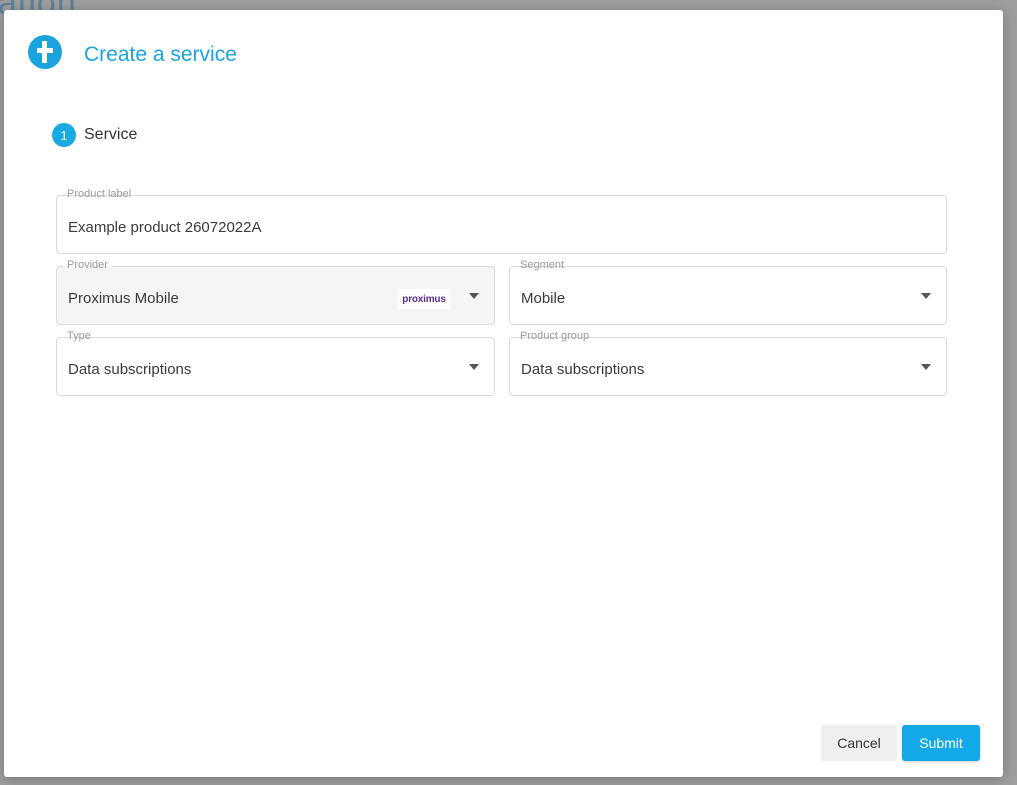 Image resolution: width=1017 pixels, height=785 pixels. Describe the element at coordinates (164, 227) in the screenshot. I see `product-label-input-value: Example product 26072022A` at that location.